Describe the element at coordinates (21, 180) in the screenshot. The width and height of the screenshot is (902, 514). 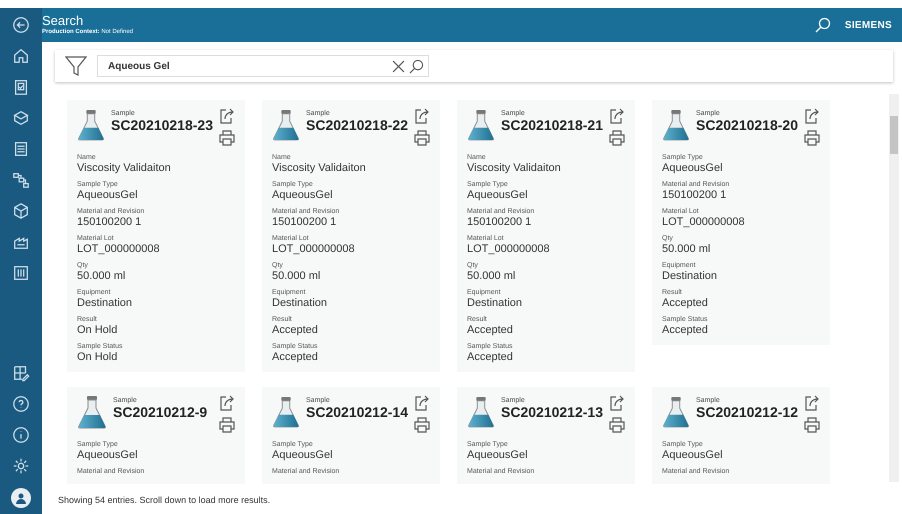
I see `flow-icon` at that location.